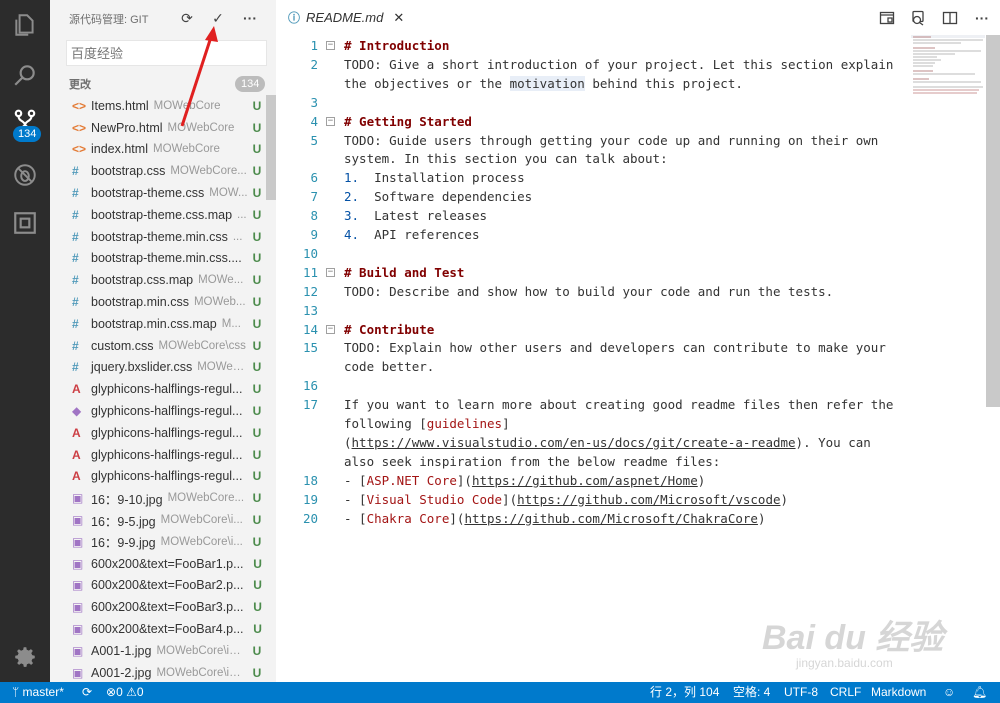 Image resolution: width=1000 pixels, height=703 pixels. Describe the element at coordinates (17, 692) in the screenshot. I see `branch-icon: ᛘ` at that location.